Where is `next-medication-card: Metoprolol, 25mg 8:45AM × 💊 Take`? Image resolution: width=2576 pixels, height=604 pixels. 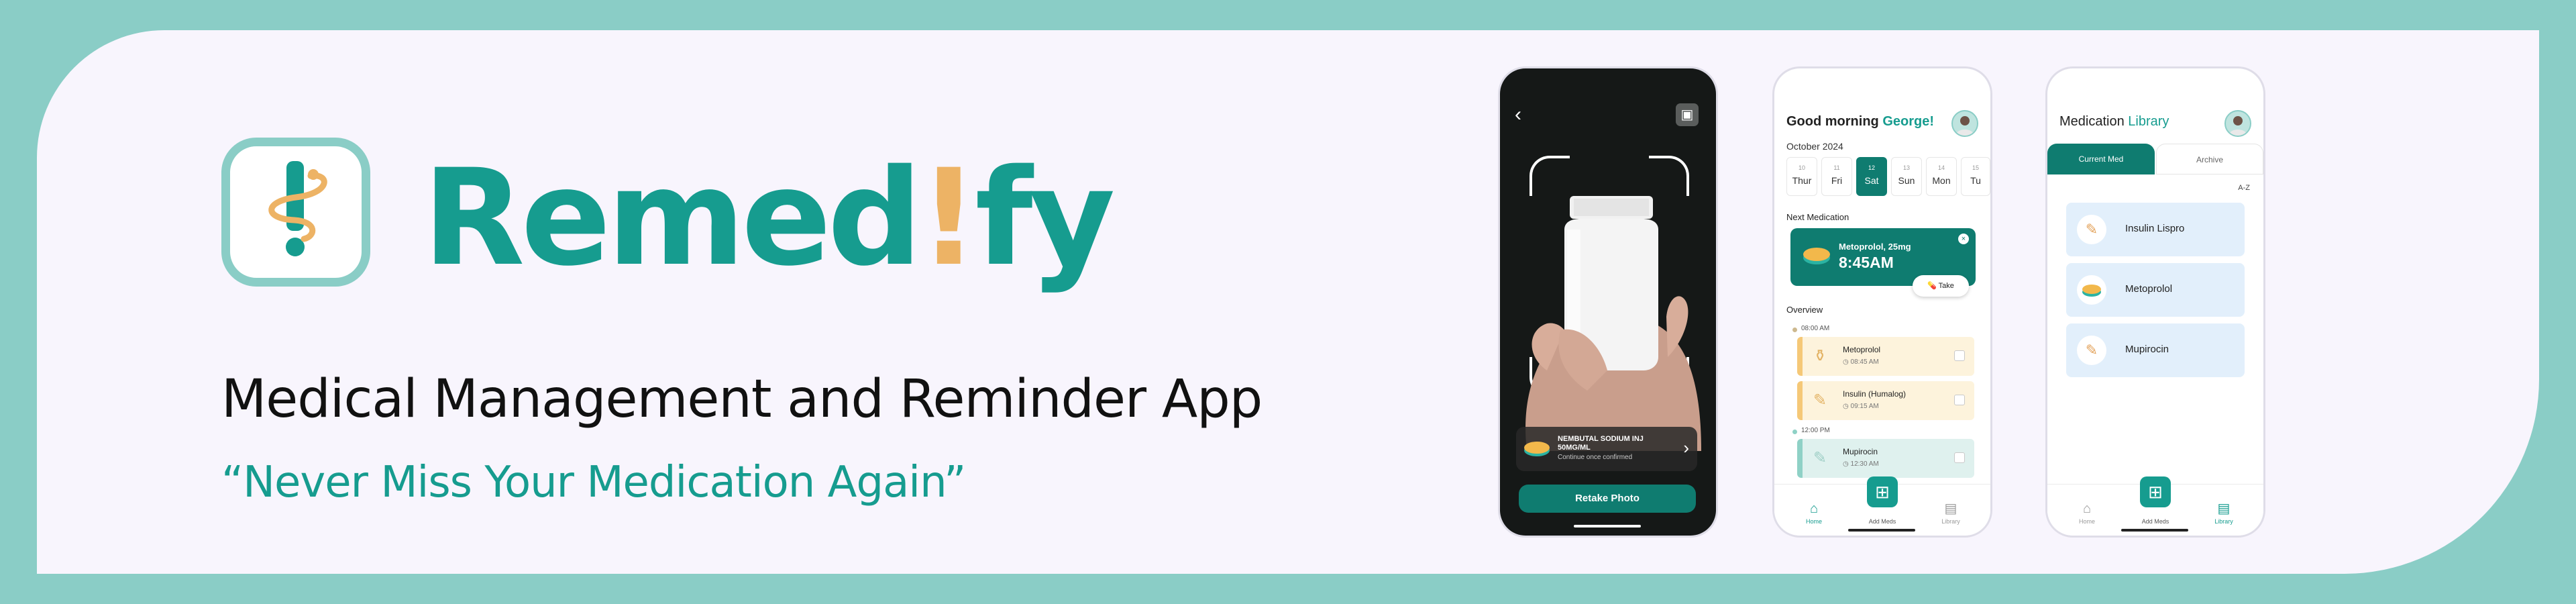
next-medication-card: Metoprolol, 25mg 8:45AM × 💊 Take is located at coordinates (1883, 262).